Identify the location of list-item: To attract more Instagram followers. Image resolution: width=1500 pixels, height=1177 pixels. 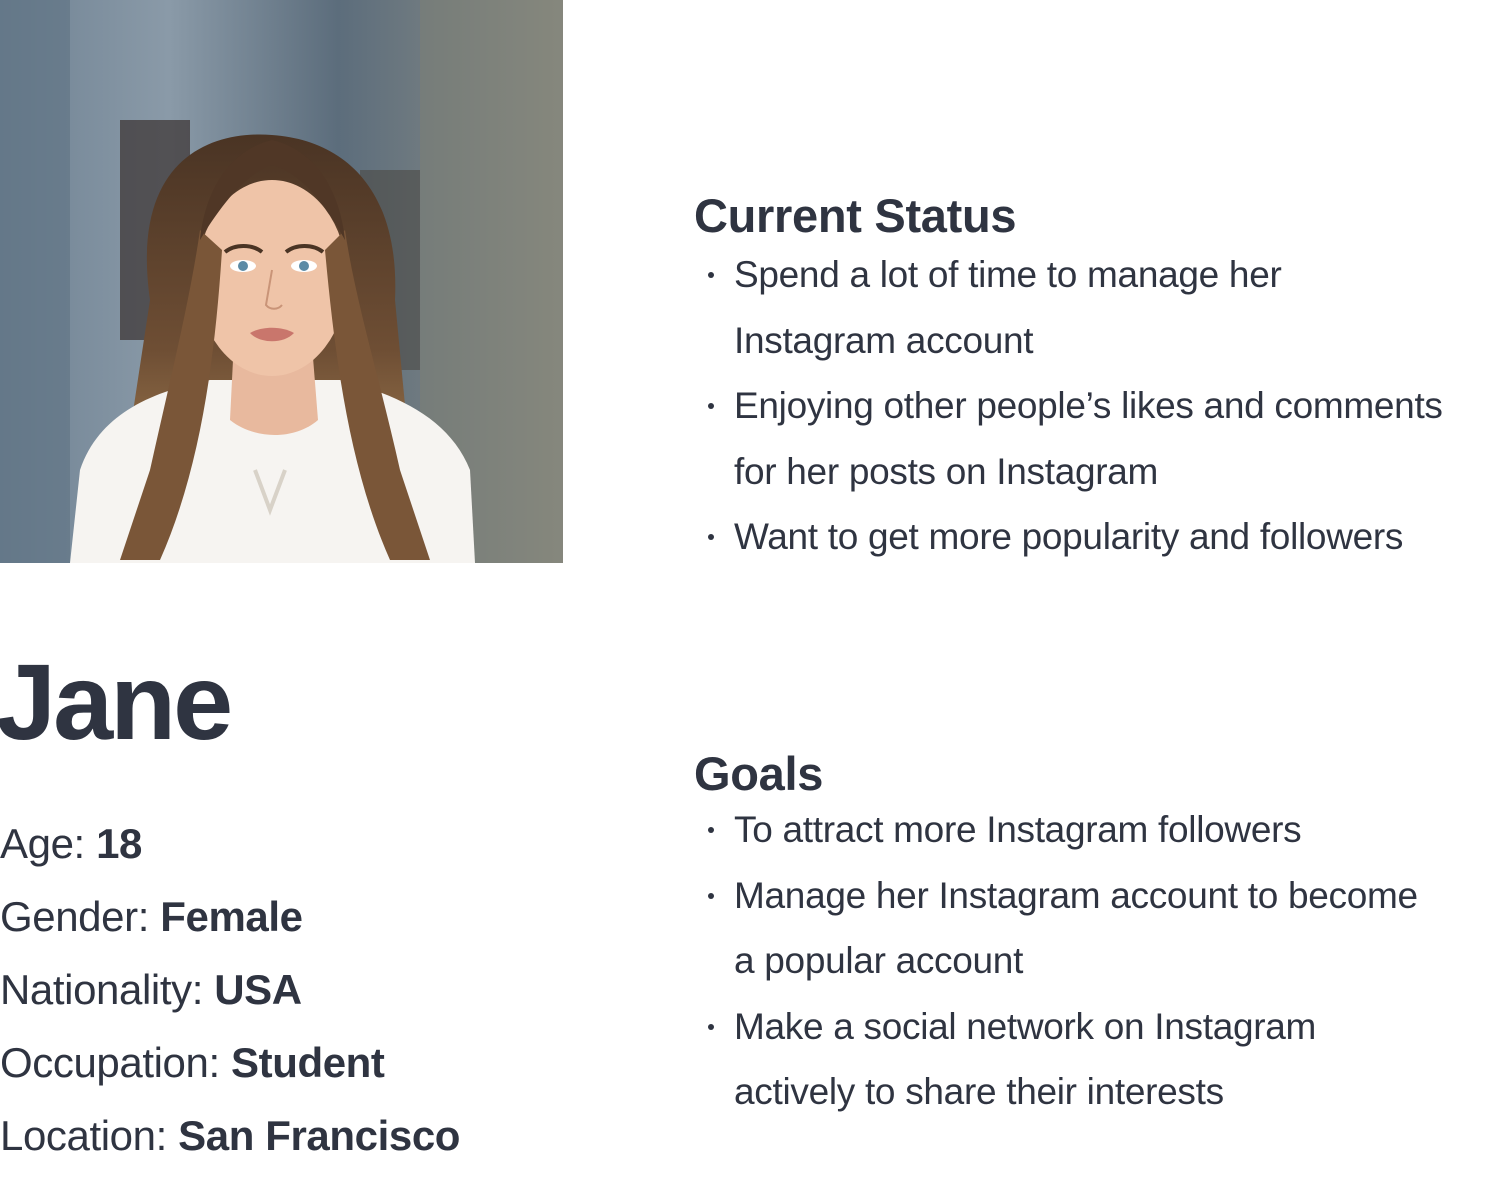
(1097, 830).